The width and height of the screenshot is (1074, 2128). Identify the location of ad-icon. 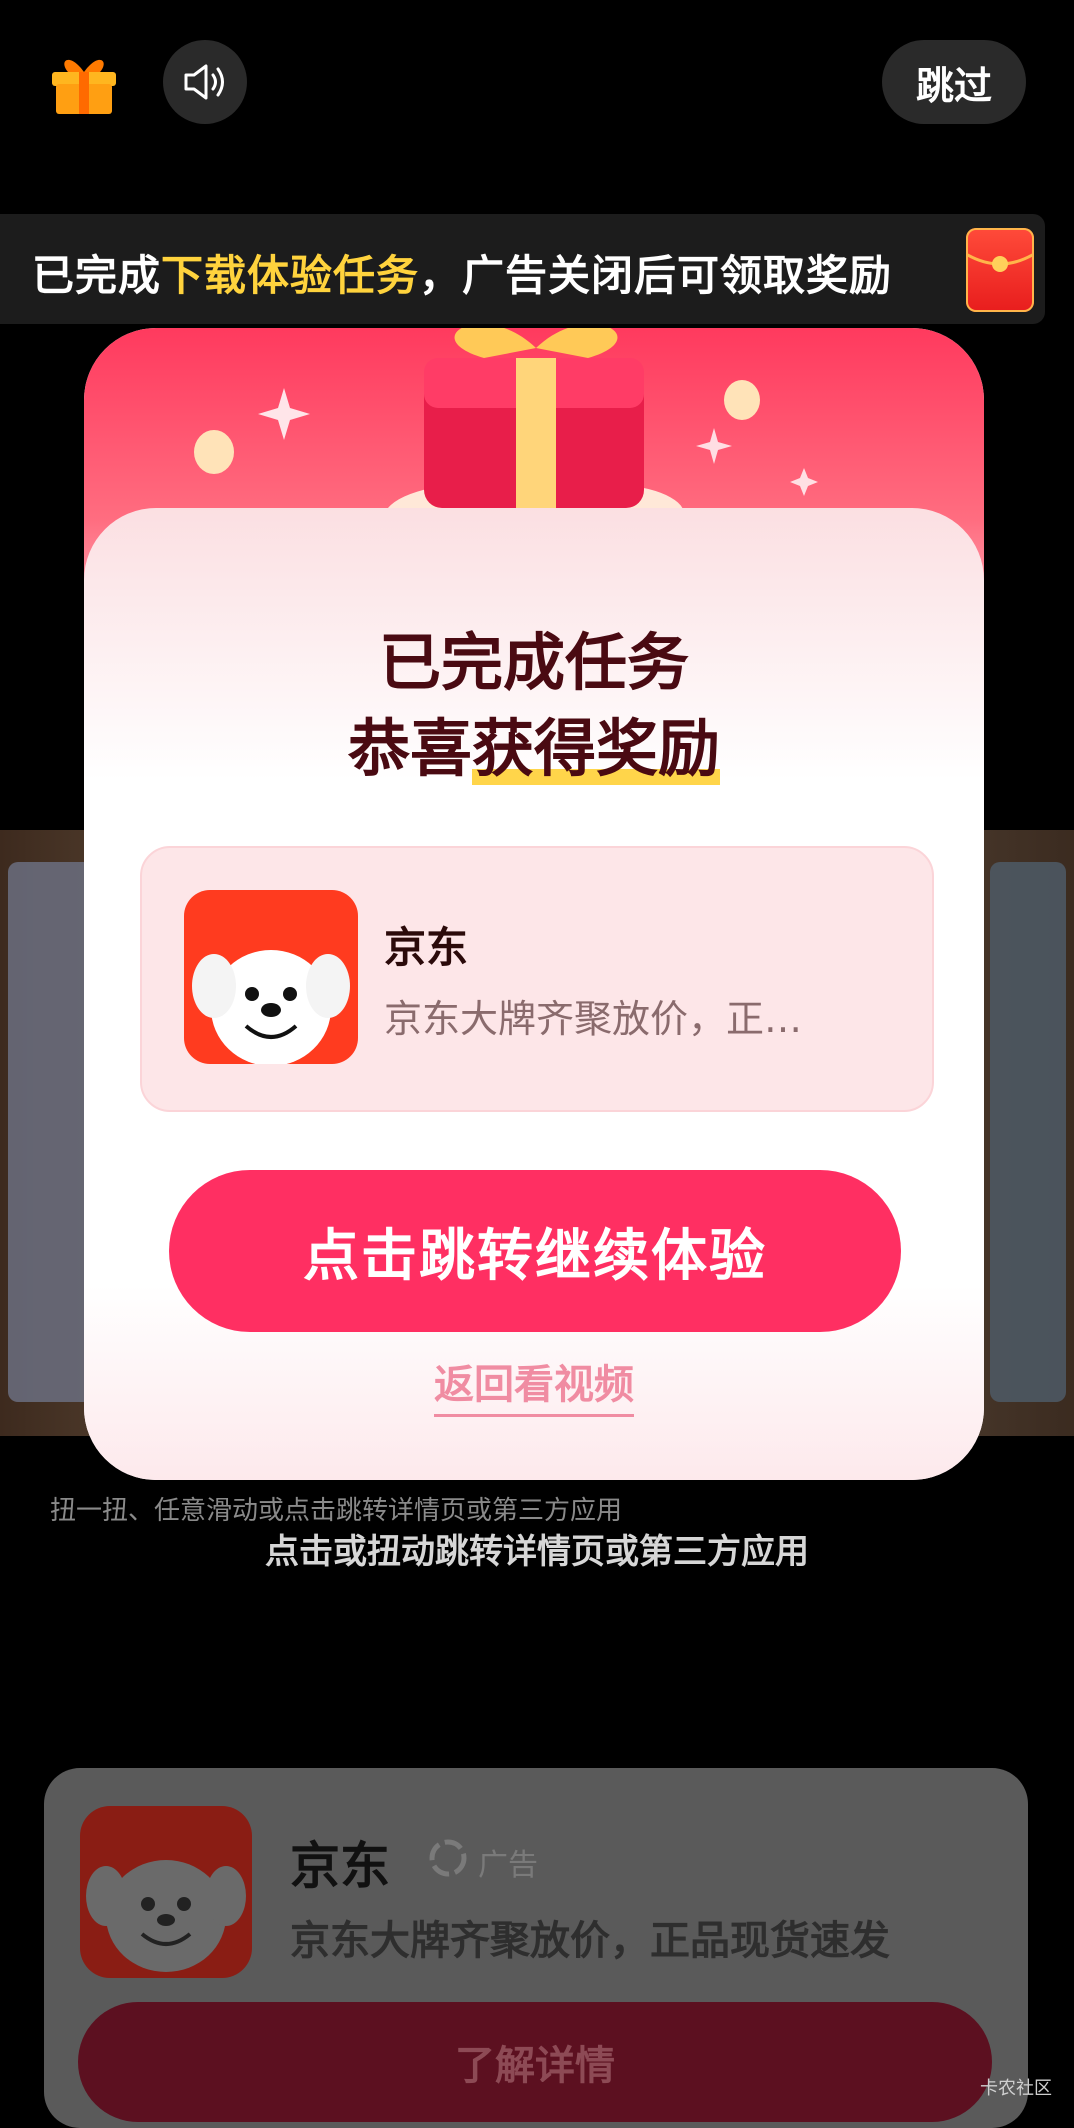
(448, 1858).